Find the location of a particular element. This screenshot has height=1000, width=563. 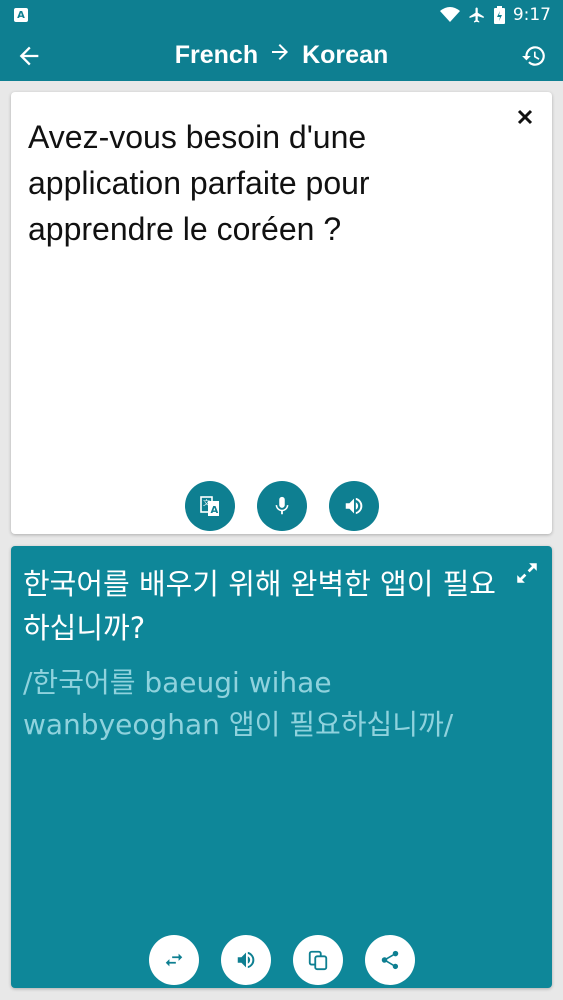

source-language: French is located at coordinates (216, 55).